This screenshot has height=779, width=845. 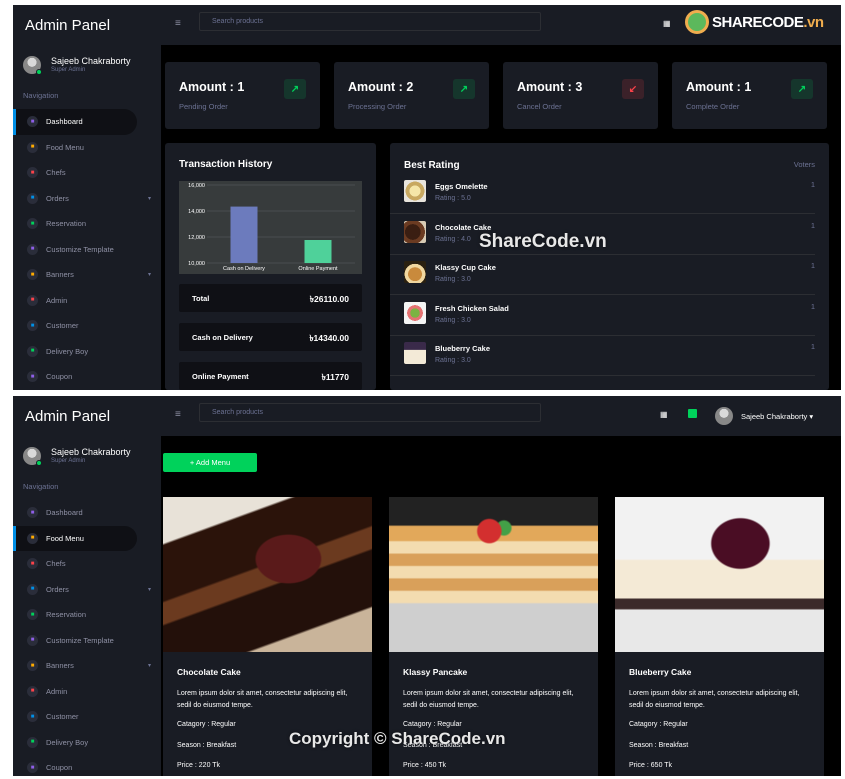 I want to click on sidebar-item-label: Customer, so click(x=62, y=326).